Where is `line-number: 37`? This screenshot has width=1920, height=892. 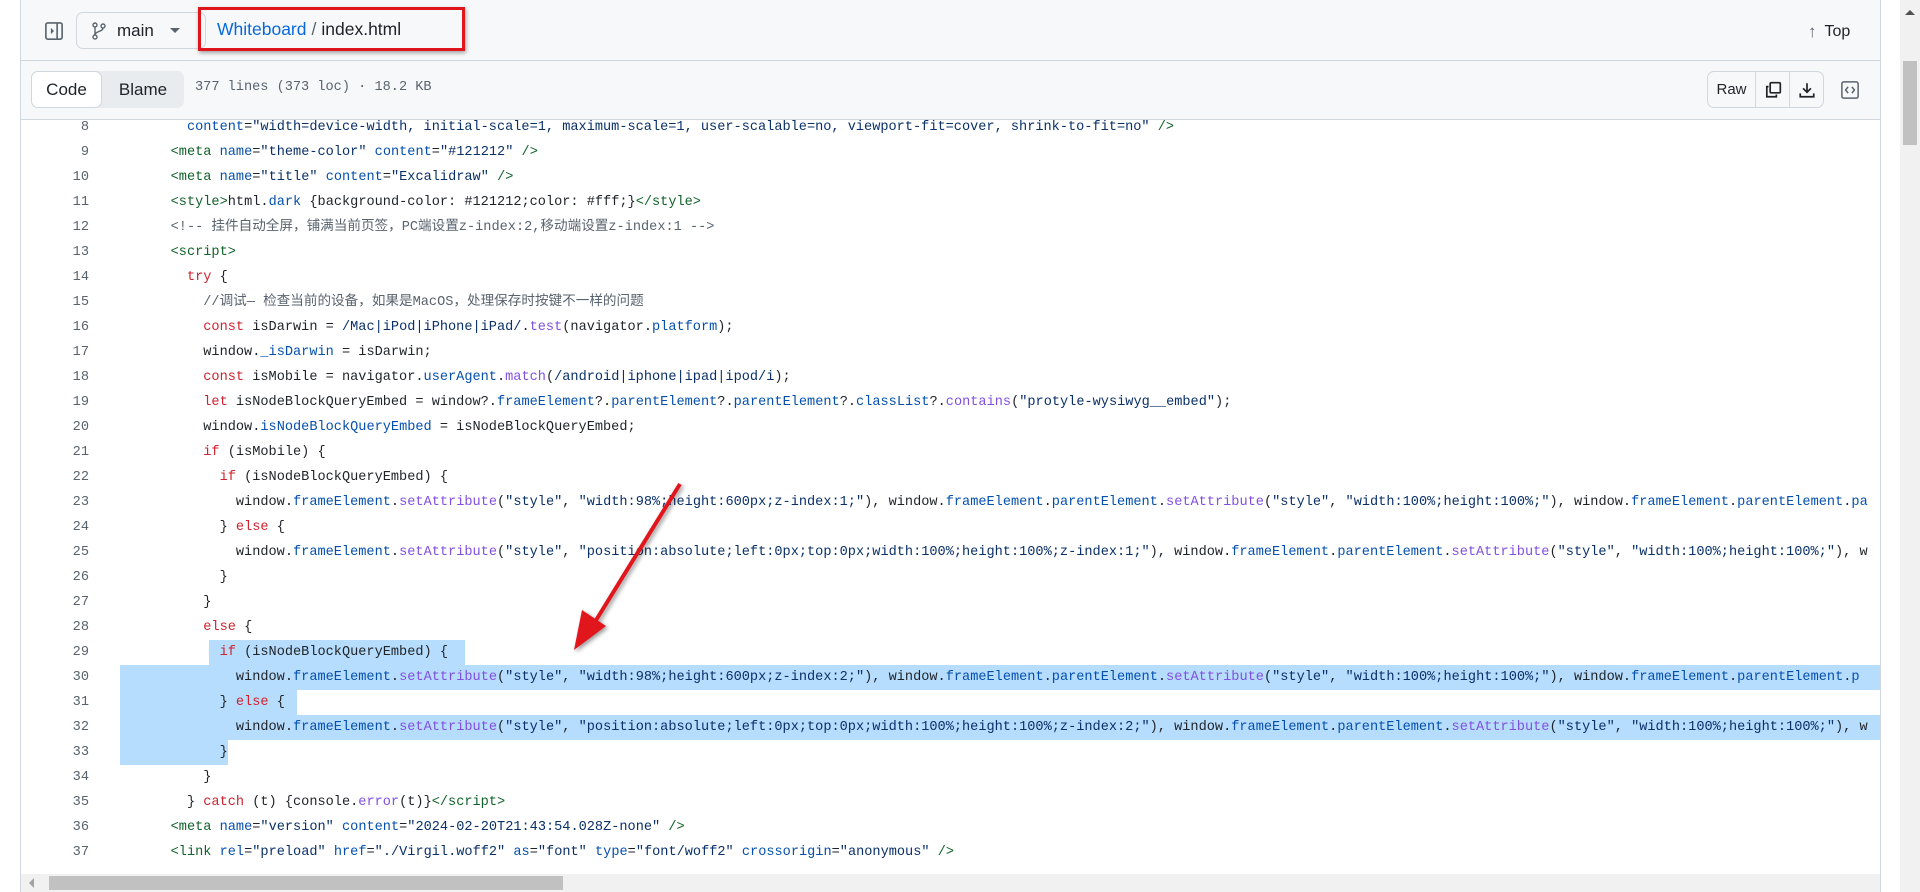
line-number: 37 is located at coordinates (55, 852).